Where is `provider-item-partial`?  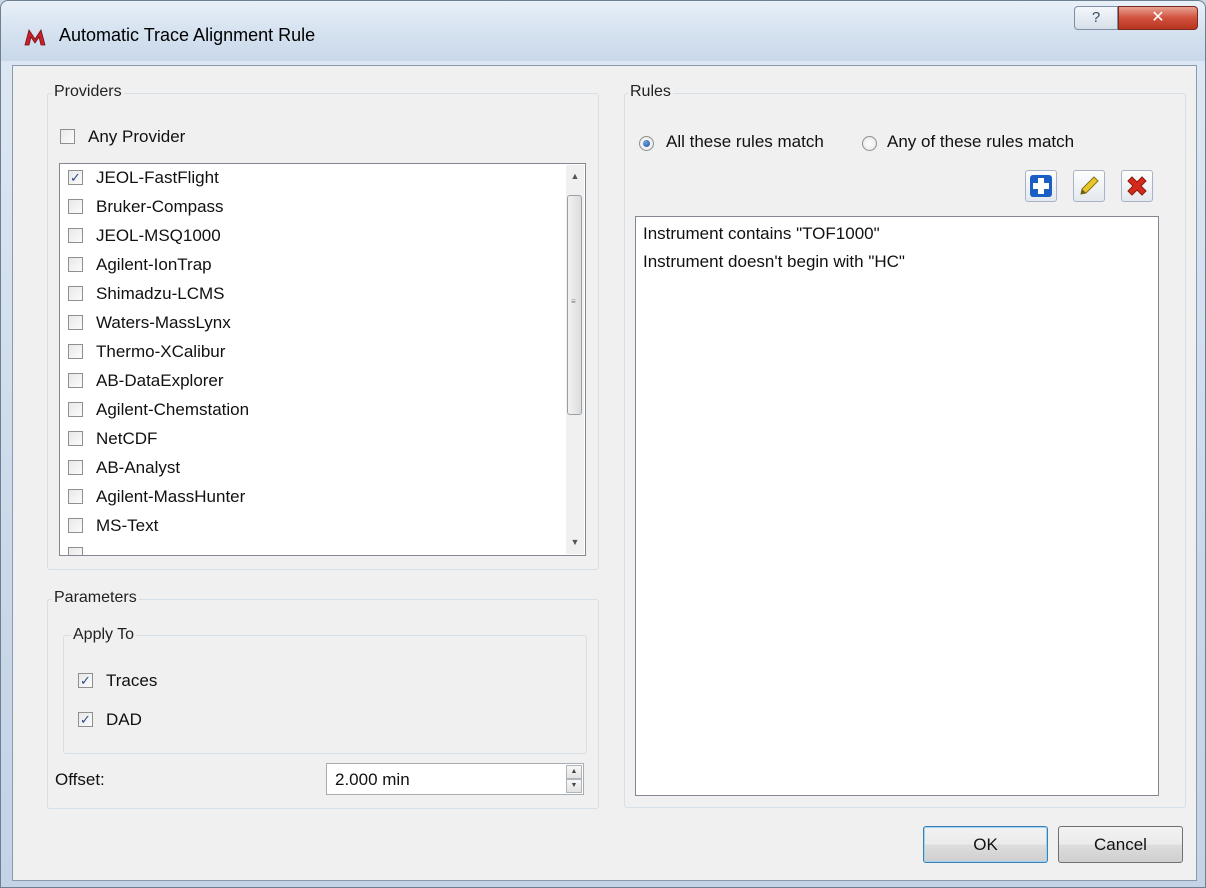 provider-item-partial is located at coordinates (308, 548).